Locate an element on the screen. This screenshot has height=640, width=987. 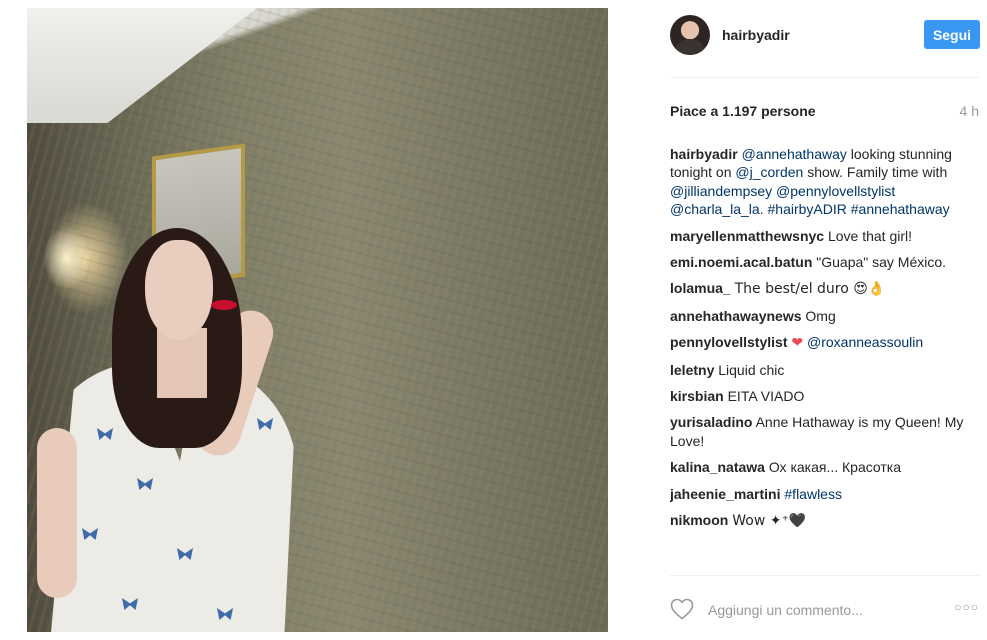
comment-username: pennylovellstylist is located at coordinates (728, 342).